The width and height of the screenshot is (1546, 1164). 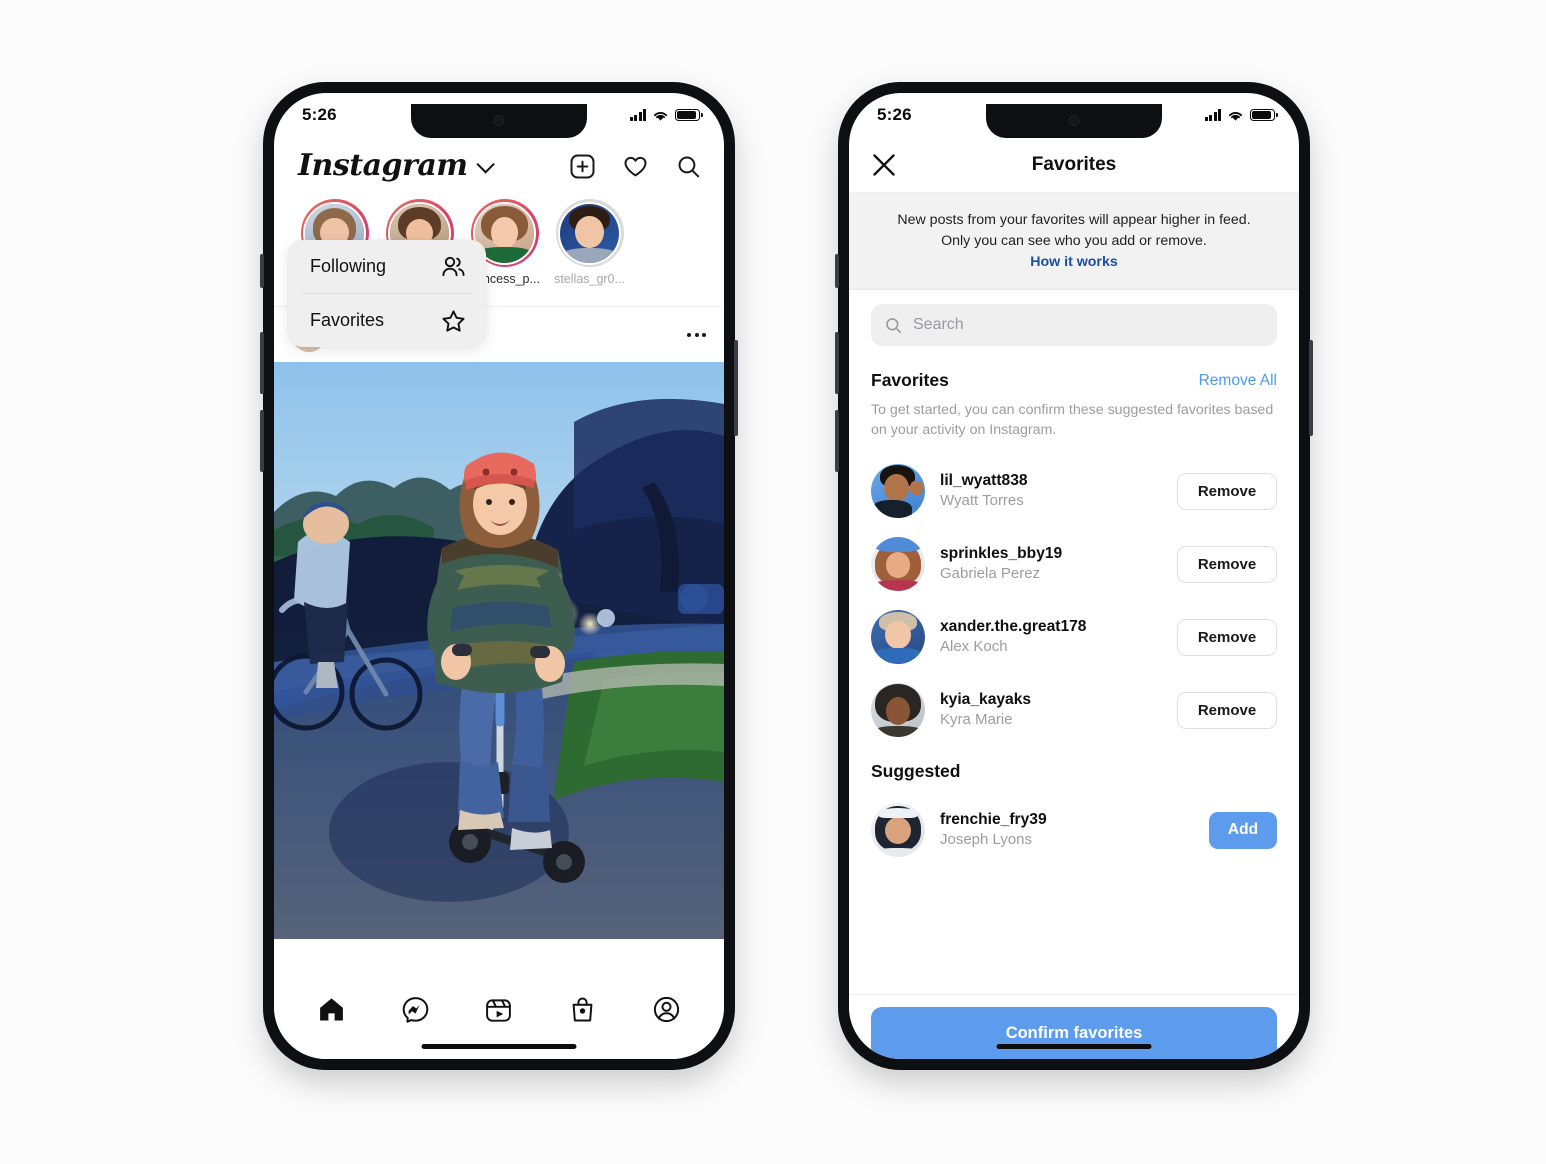 I want to click on header-actions, so click(x=635, y=166).